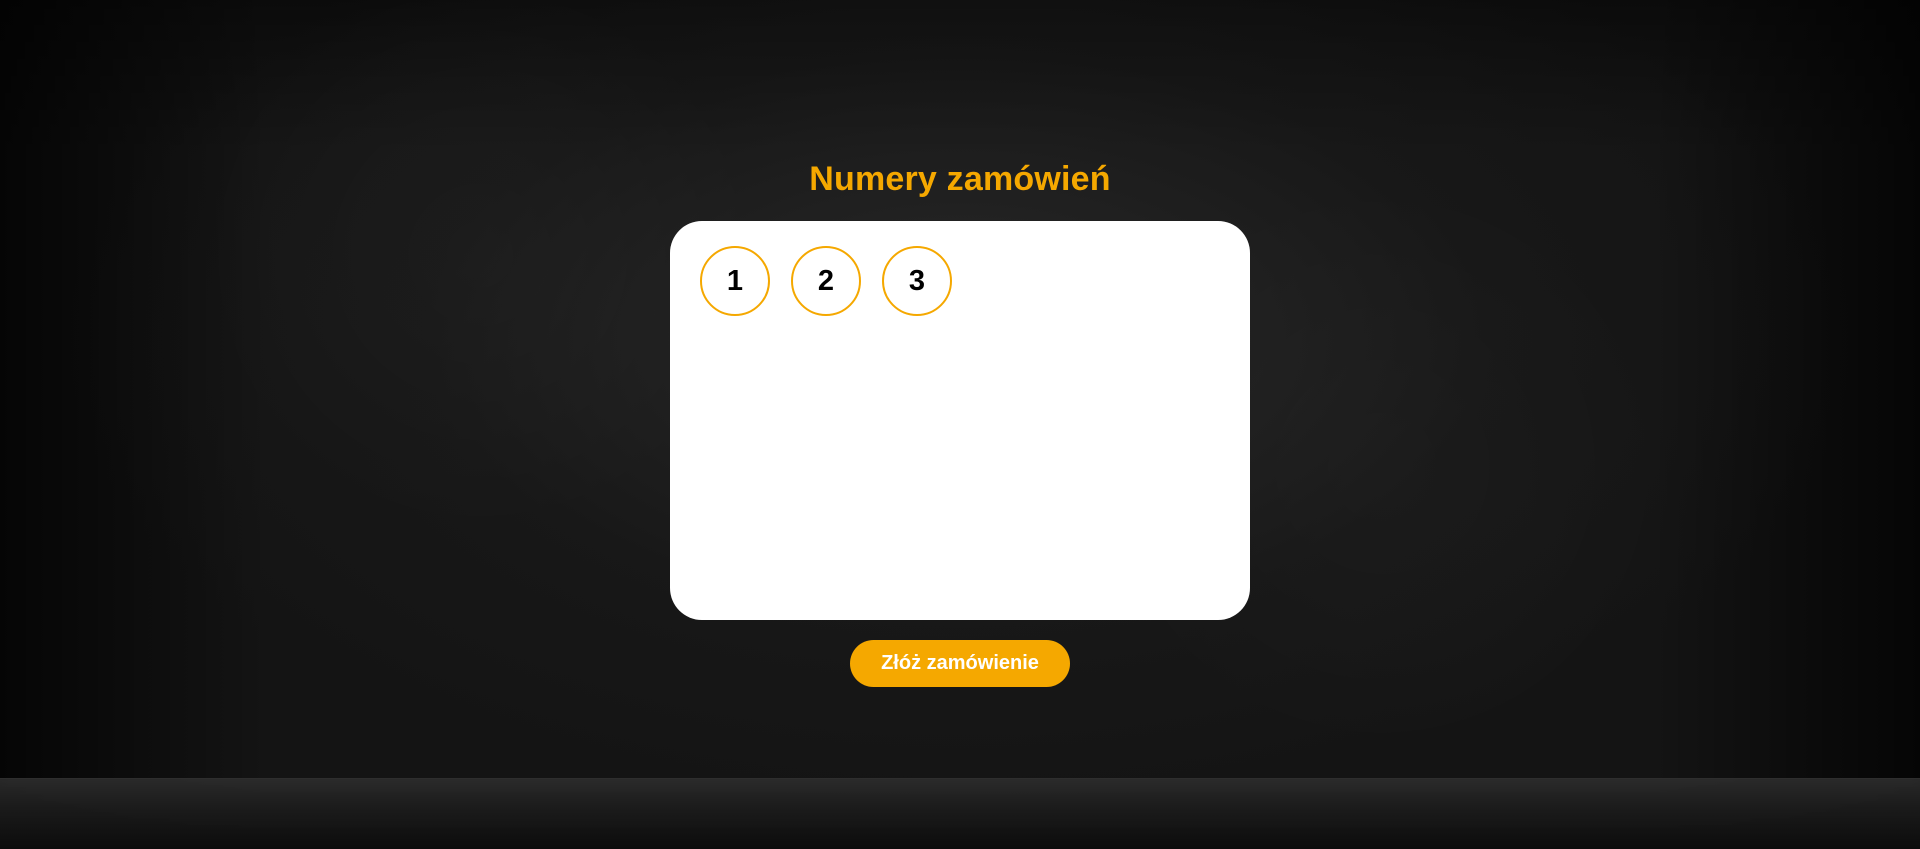  Describe the element at coordinates (917, 281) in the screenshot. I see `order-number-badge: 3` at that location.